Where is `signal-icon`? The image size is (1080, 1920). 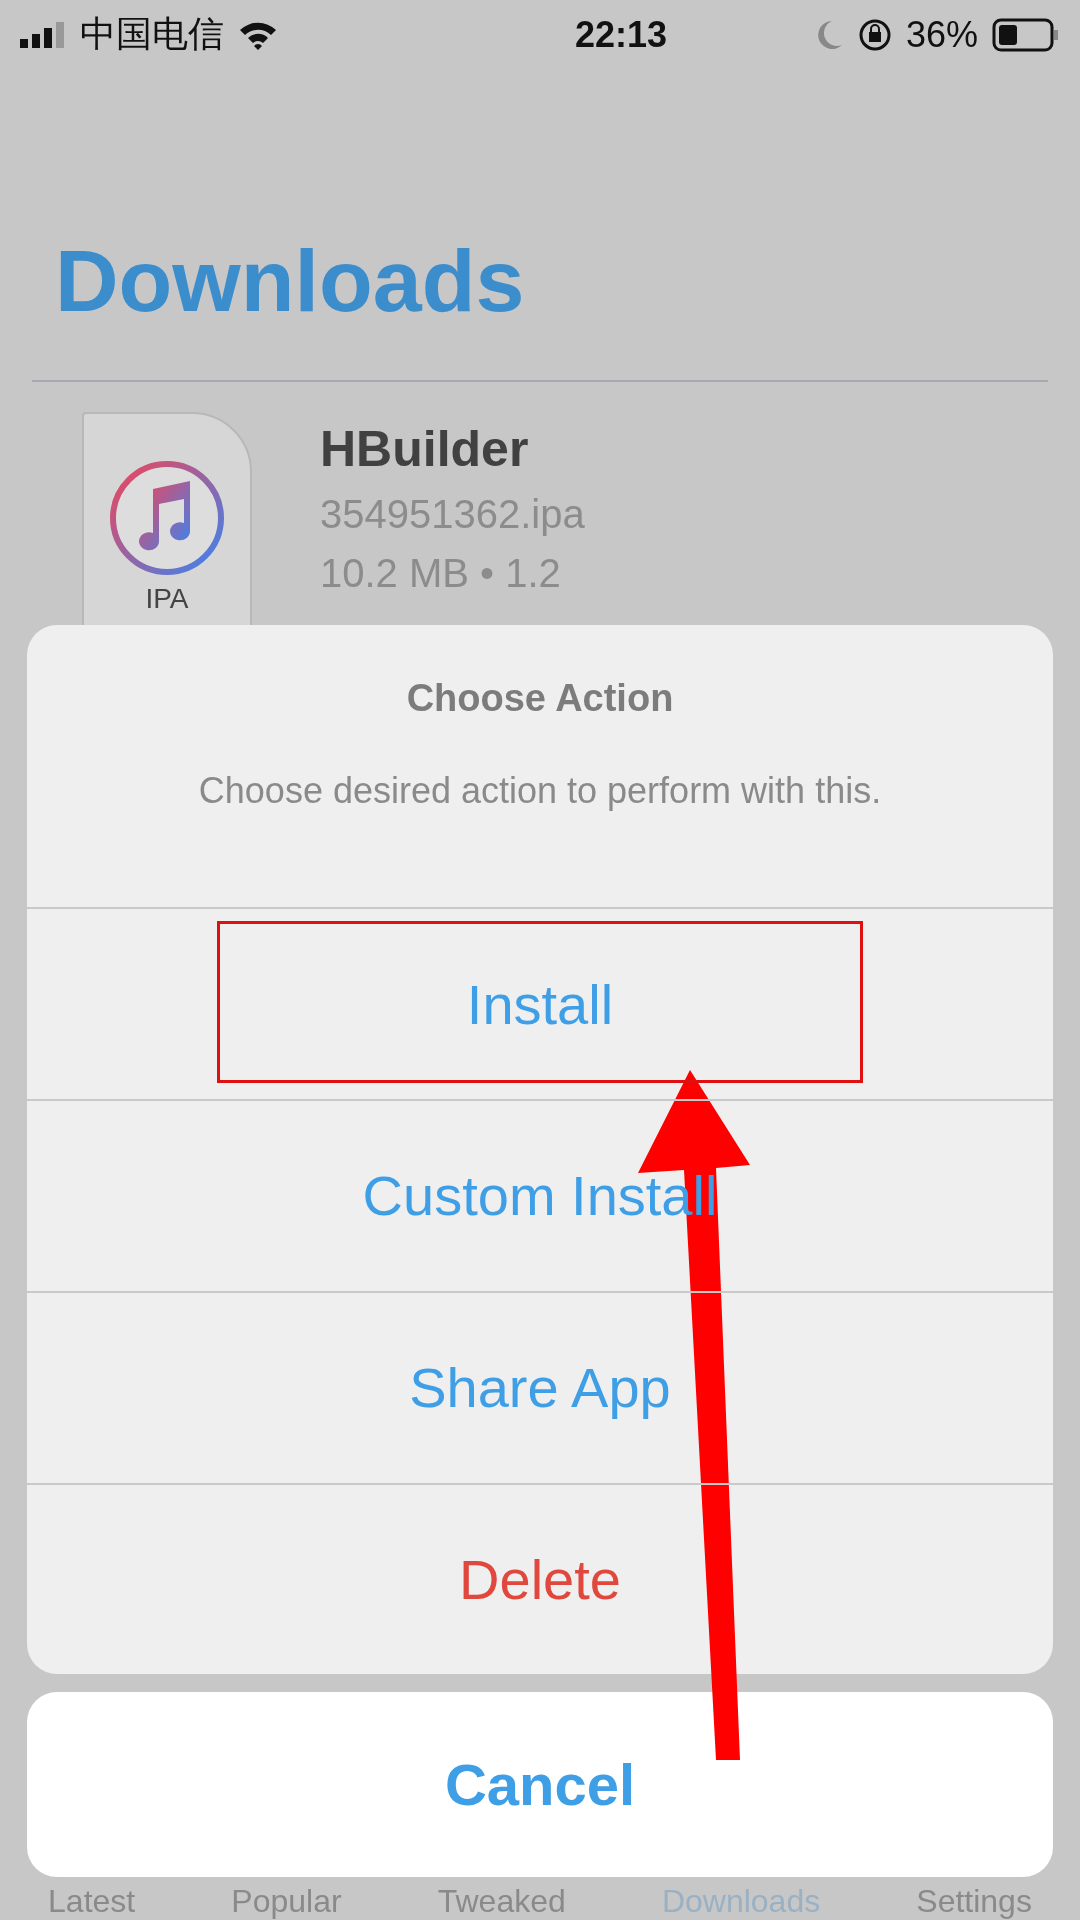 signal-icon is located at coordinates (43, 34).